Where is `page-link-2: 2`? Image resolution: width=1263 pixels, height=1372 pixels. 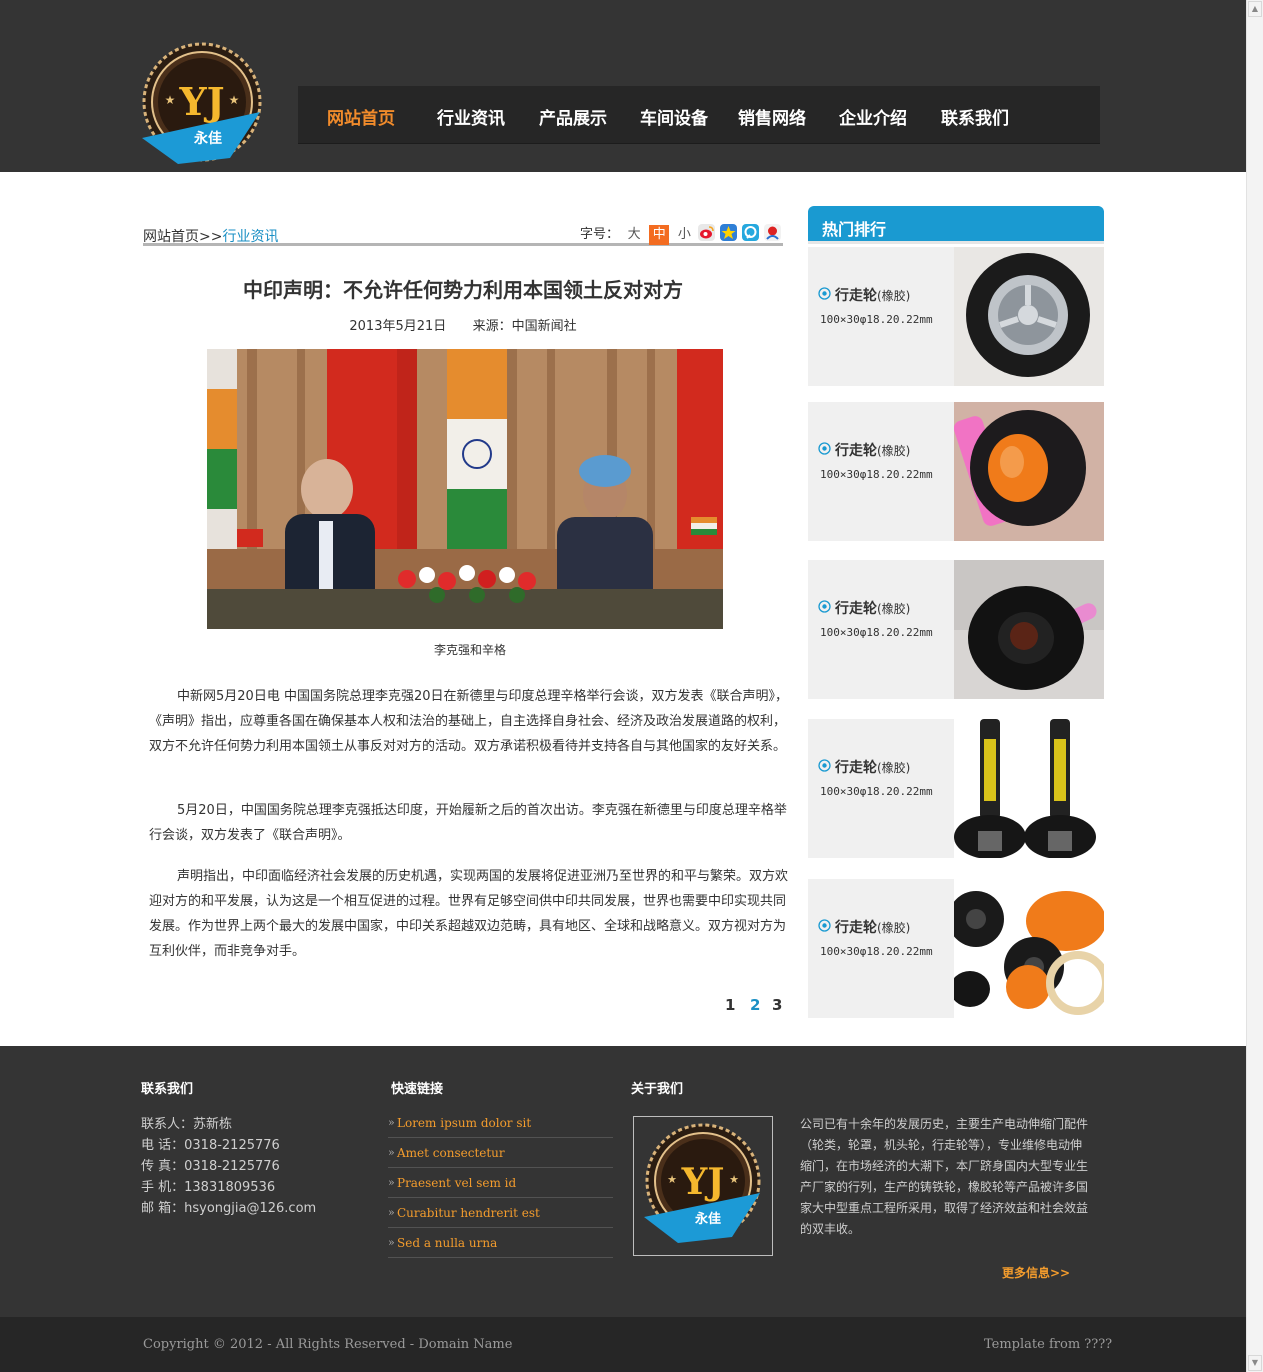
page-link-2: 2 is located at coordinates (755, 1005).